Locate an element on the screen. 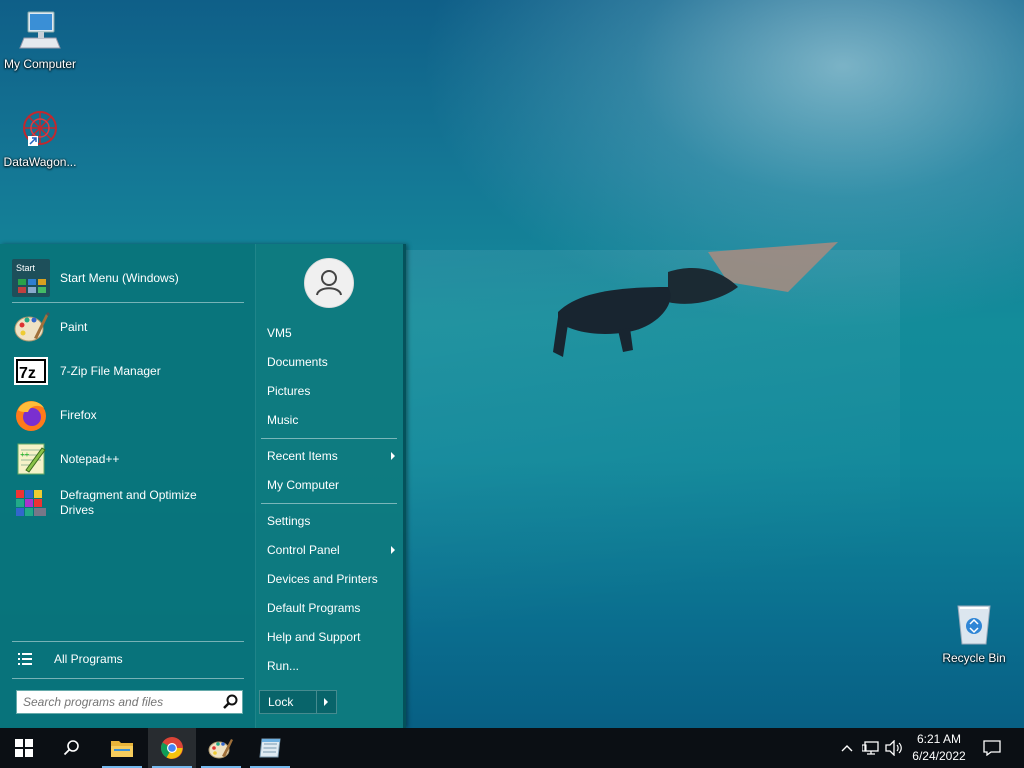  windows-start-icon is located at coordinates (24, 748).